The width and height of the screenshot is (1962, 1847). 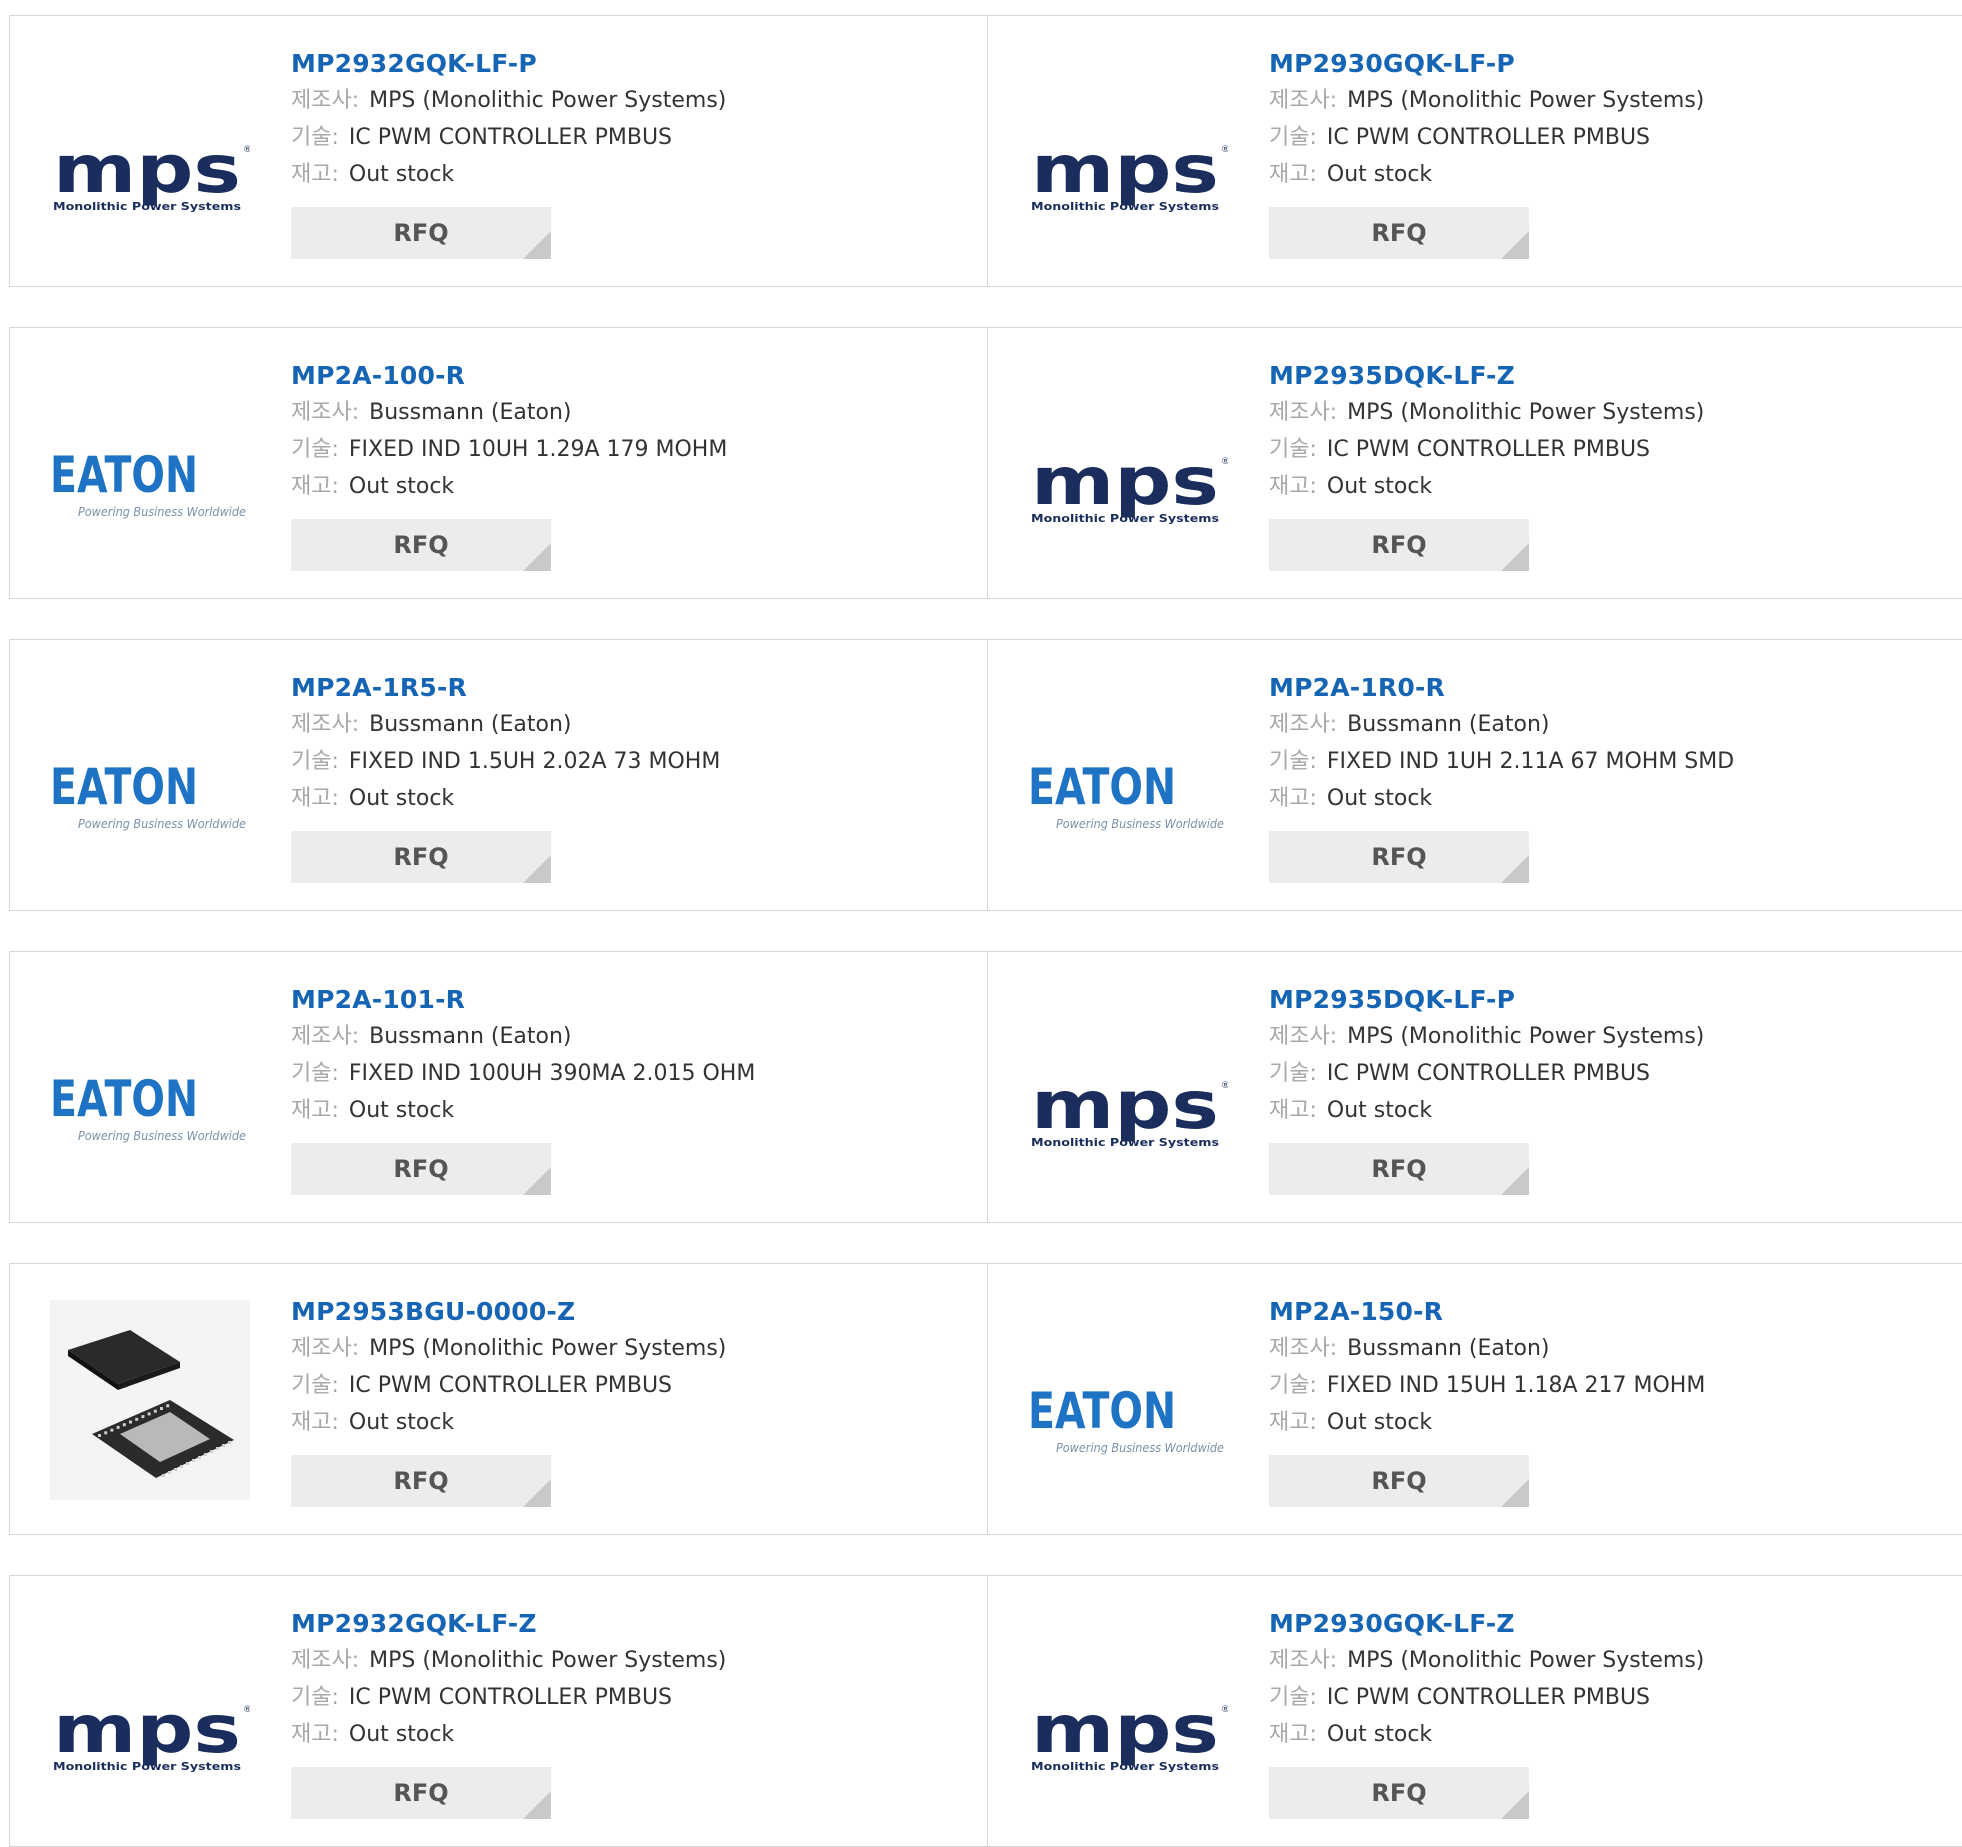 What do you see at coordinates (1486, 64) in the screenshot?
I see `part-number-link: MP2930GQK-LF-P` at bounding box center [1486, 64].